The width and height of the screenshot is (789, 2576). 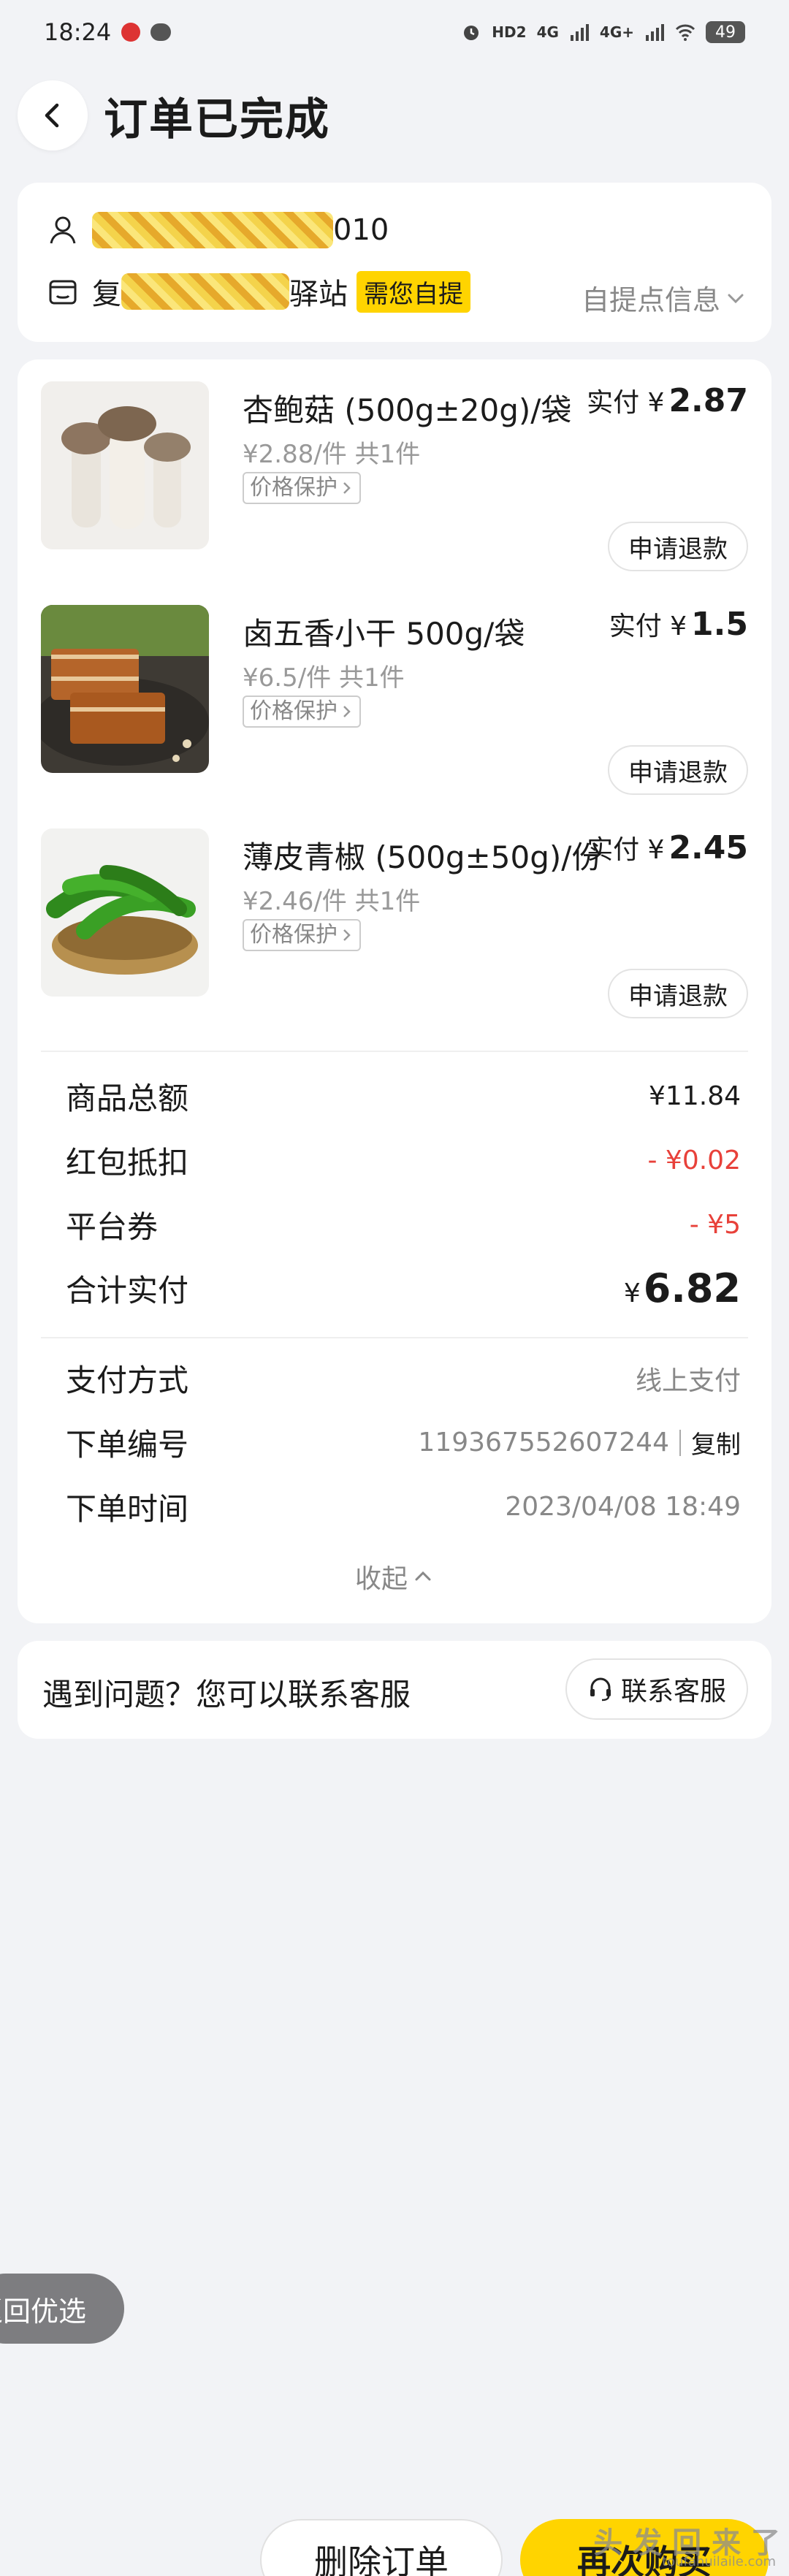 I want to click on paid-amount: 1.5, so click(x=719, y=625).